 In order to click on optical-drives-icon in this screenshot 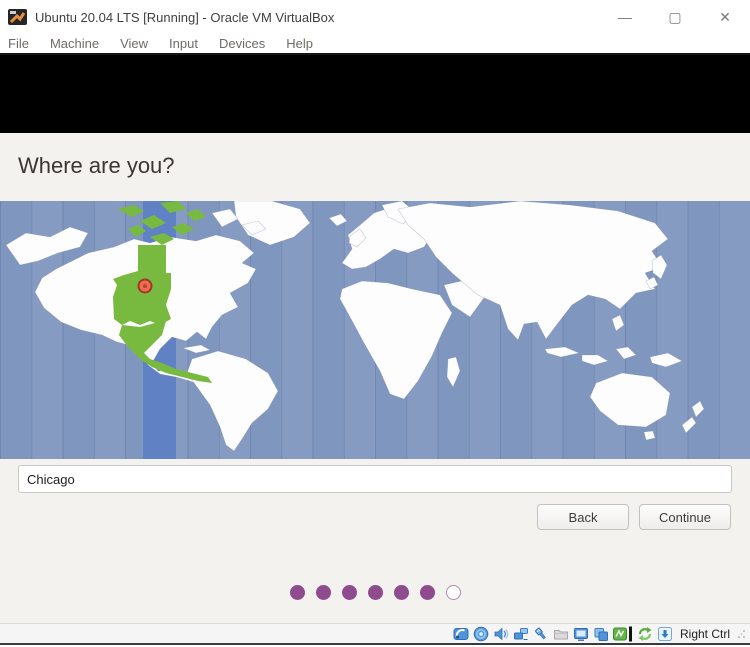, I will do `click(481, 633)`.